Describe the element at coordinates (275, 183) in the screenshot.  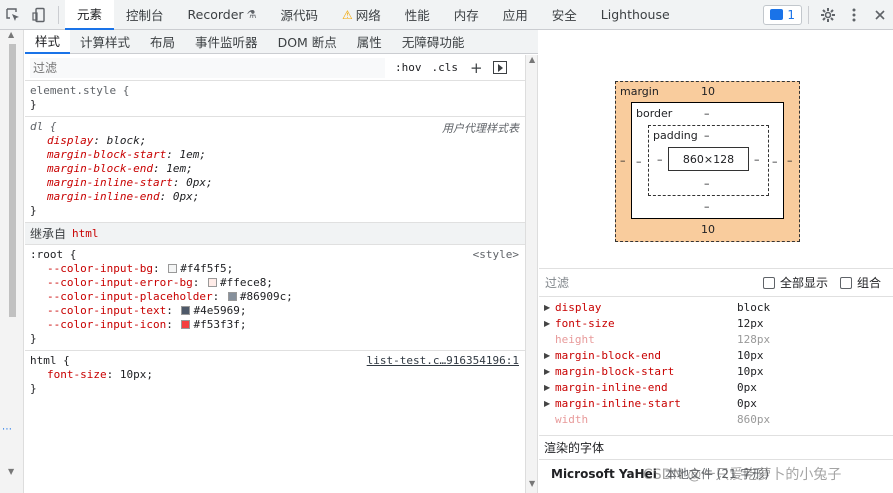
I see `declaration: margin-inline-start: 0px;` at that location.